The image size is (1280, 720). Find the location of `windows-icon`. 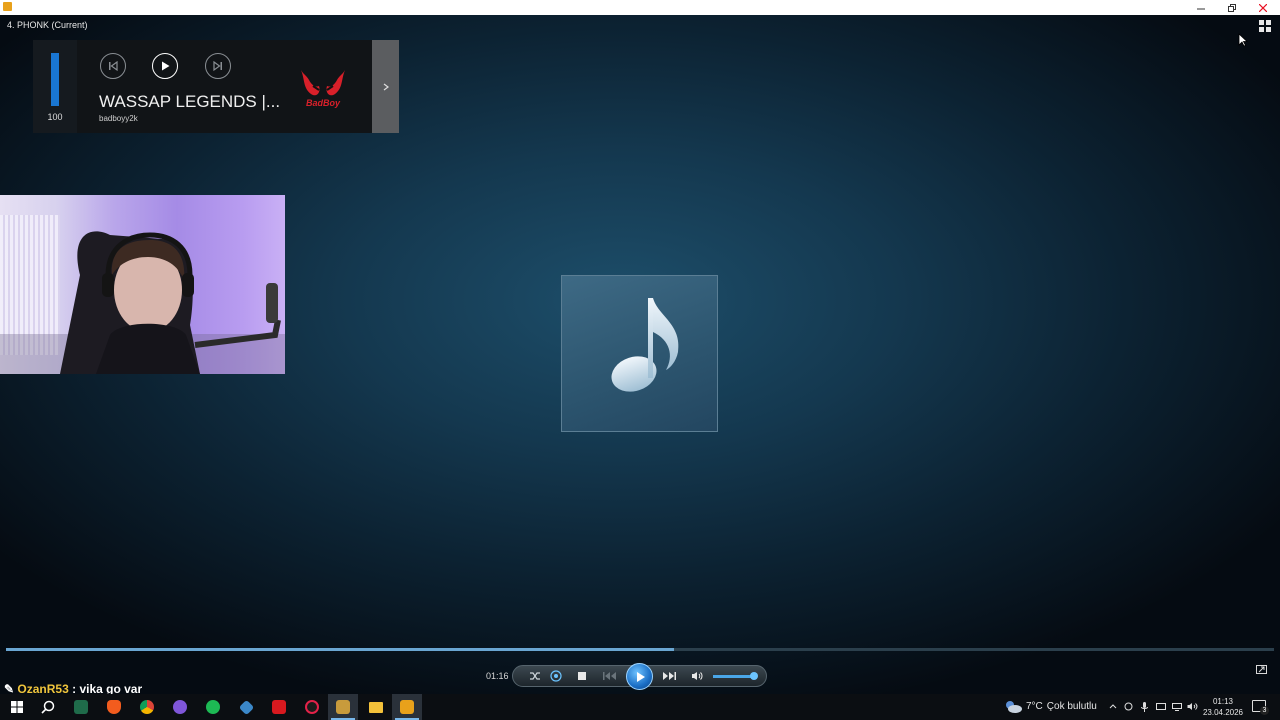

windows-icon is located at coordinates (17, 707).